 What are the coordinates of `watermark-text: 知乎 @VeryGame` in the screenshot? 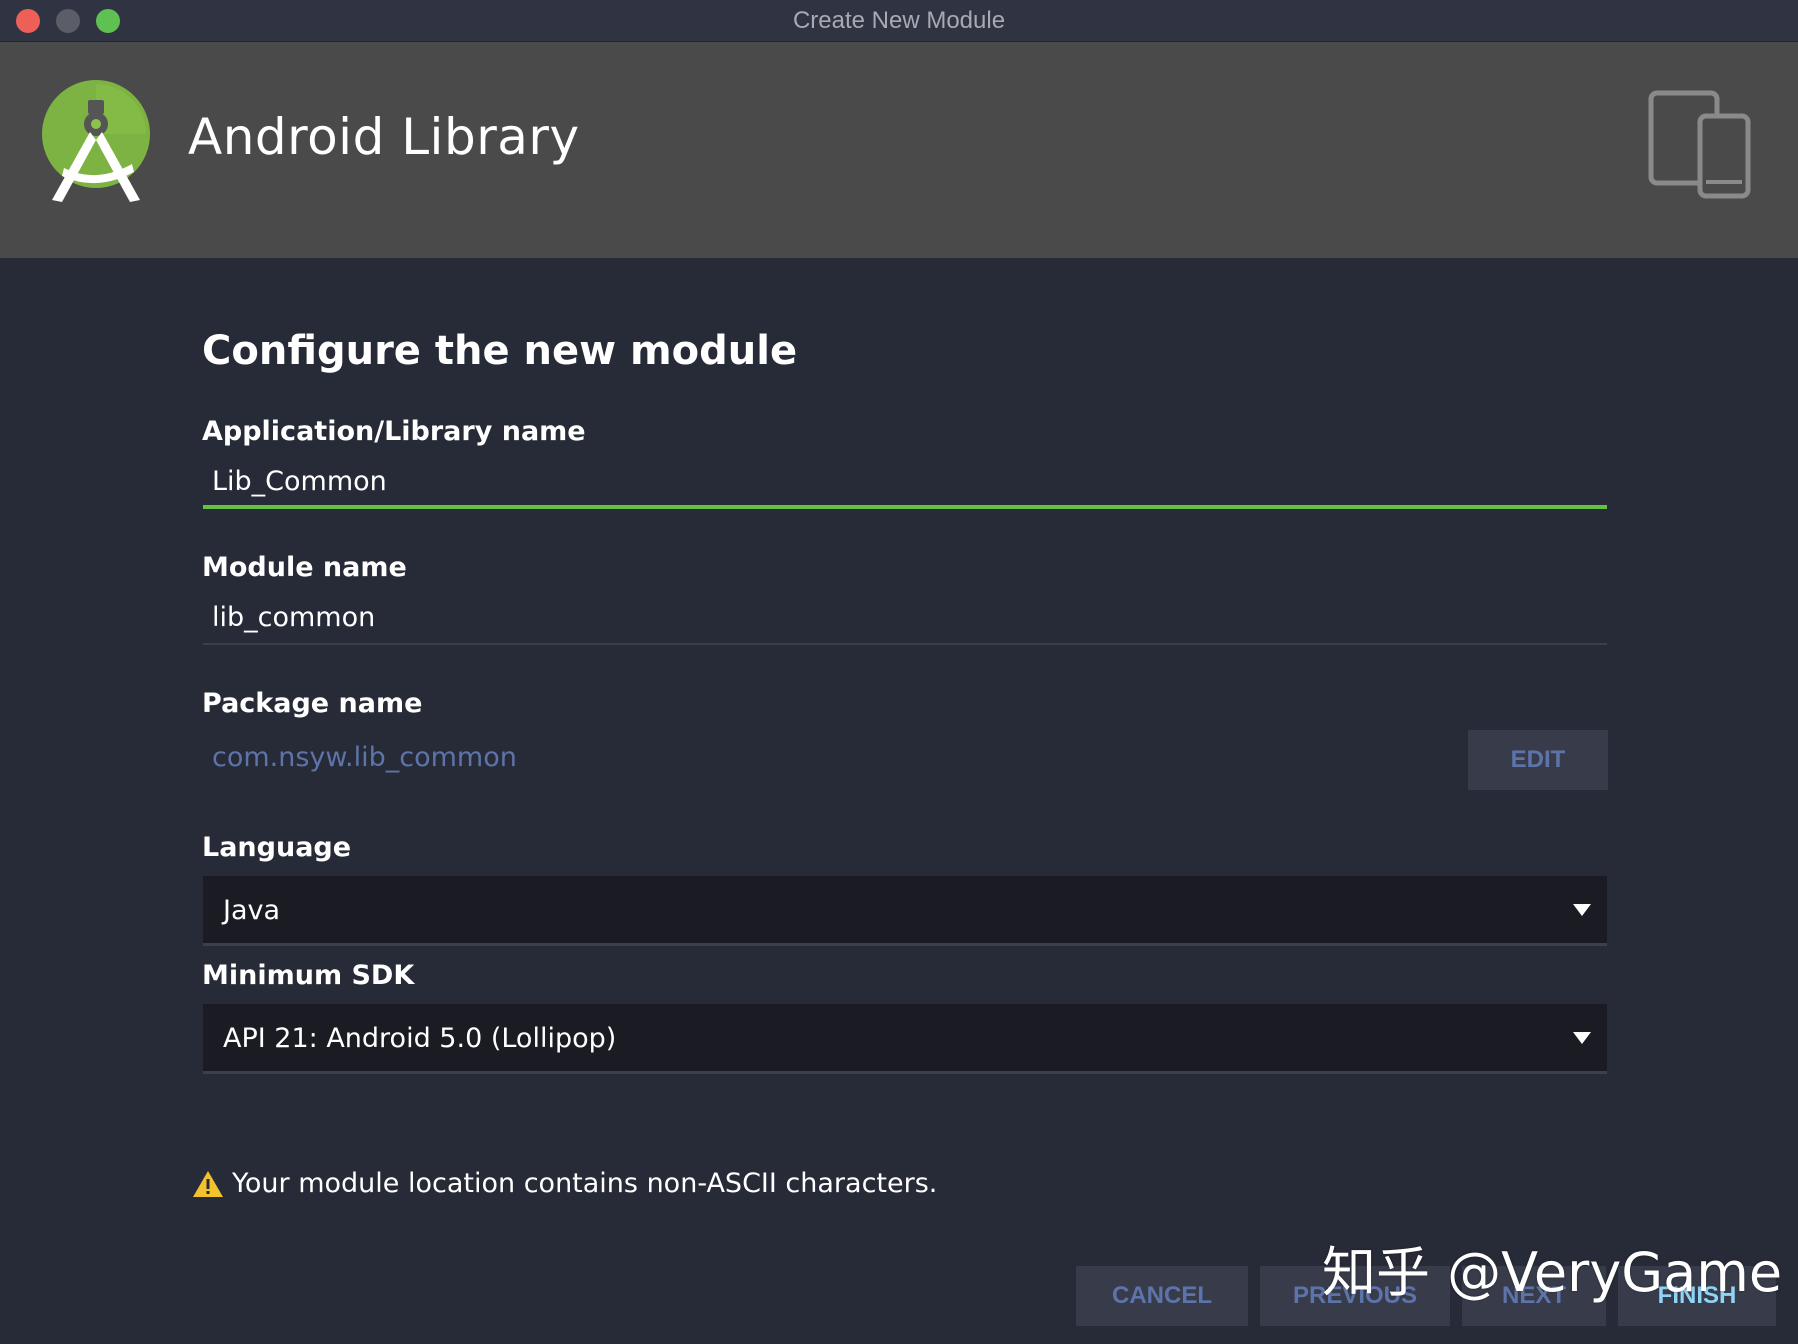 It's located at (1552, 1272).